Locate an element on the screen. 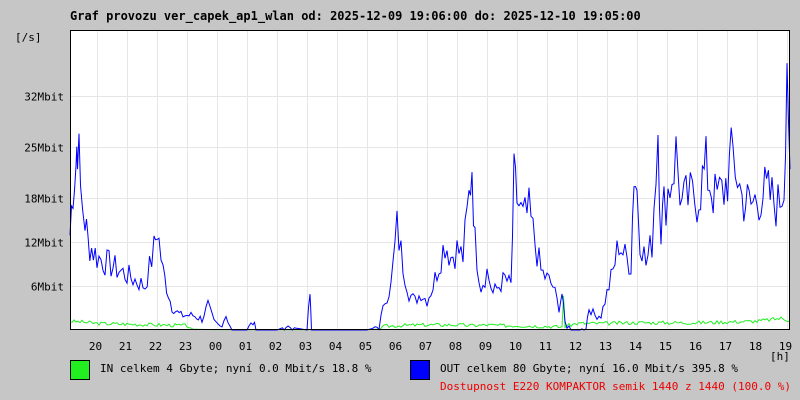 The image size is (800, 400). x-tick-label: 11 is located at coordinates (545, 346).